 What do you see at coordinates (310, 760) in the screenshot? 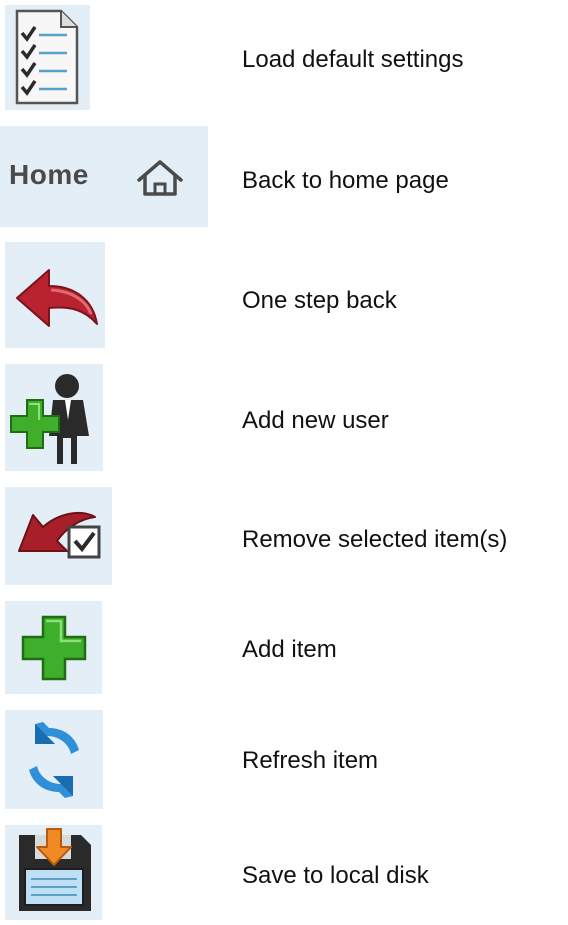
I see `refresh-label: Refresh item` at bounding box center [310, 760].